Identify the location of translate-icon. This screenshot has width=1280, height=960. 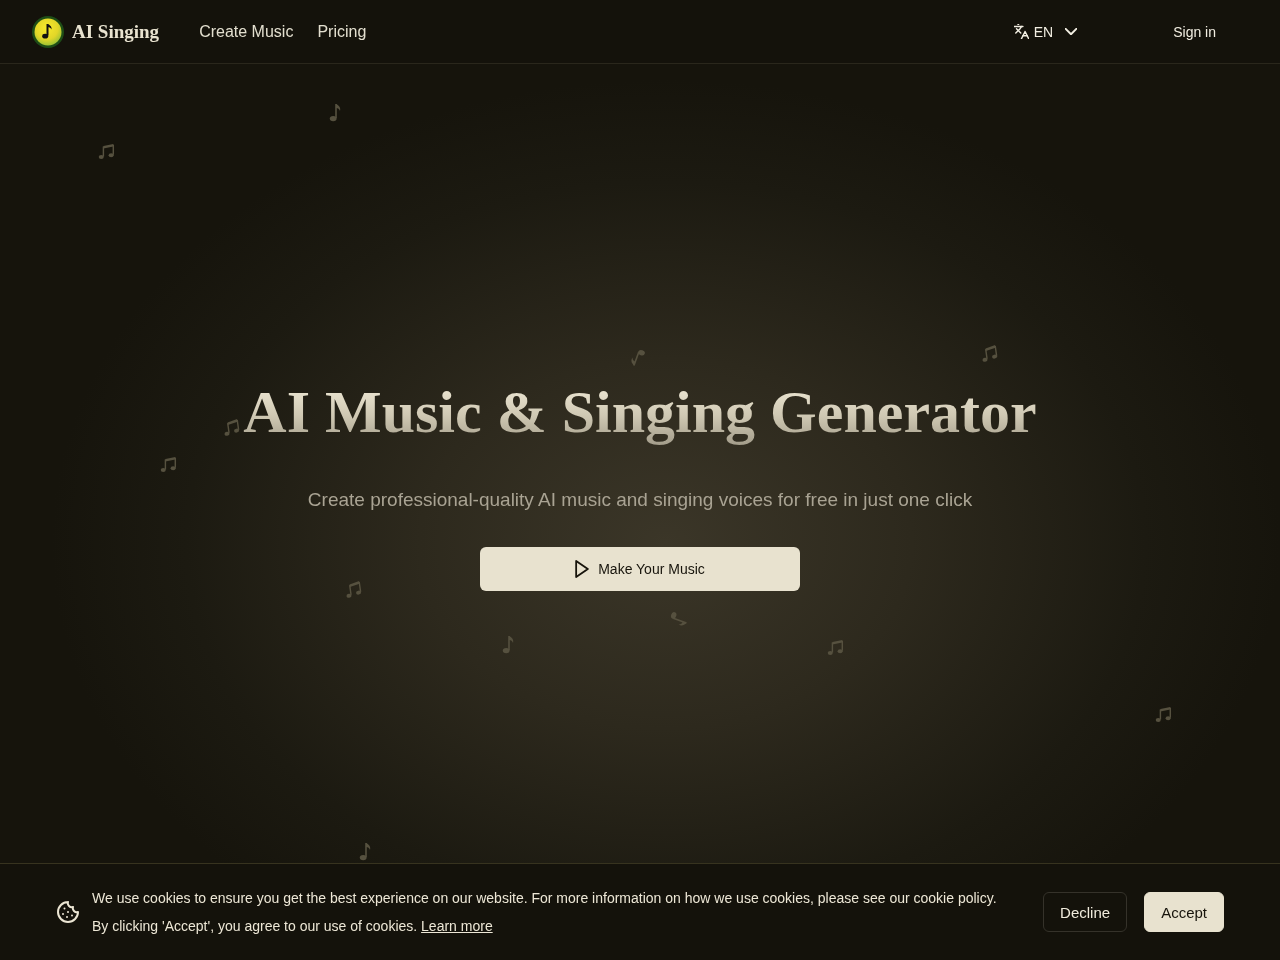
(1021, 31).